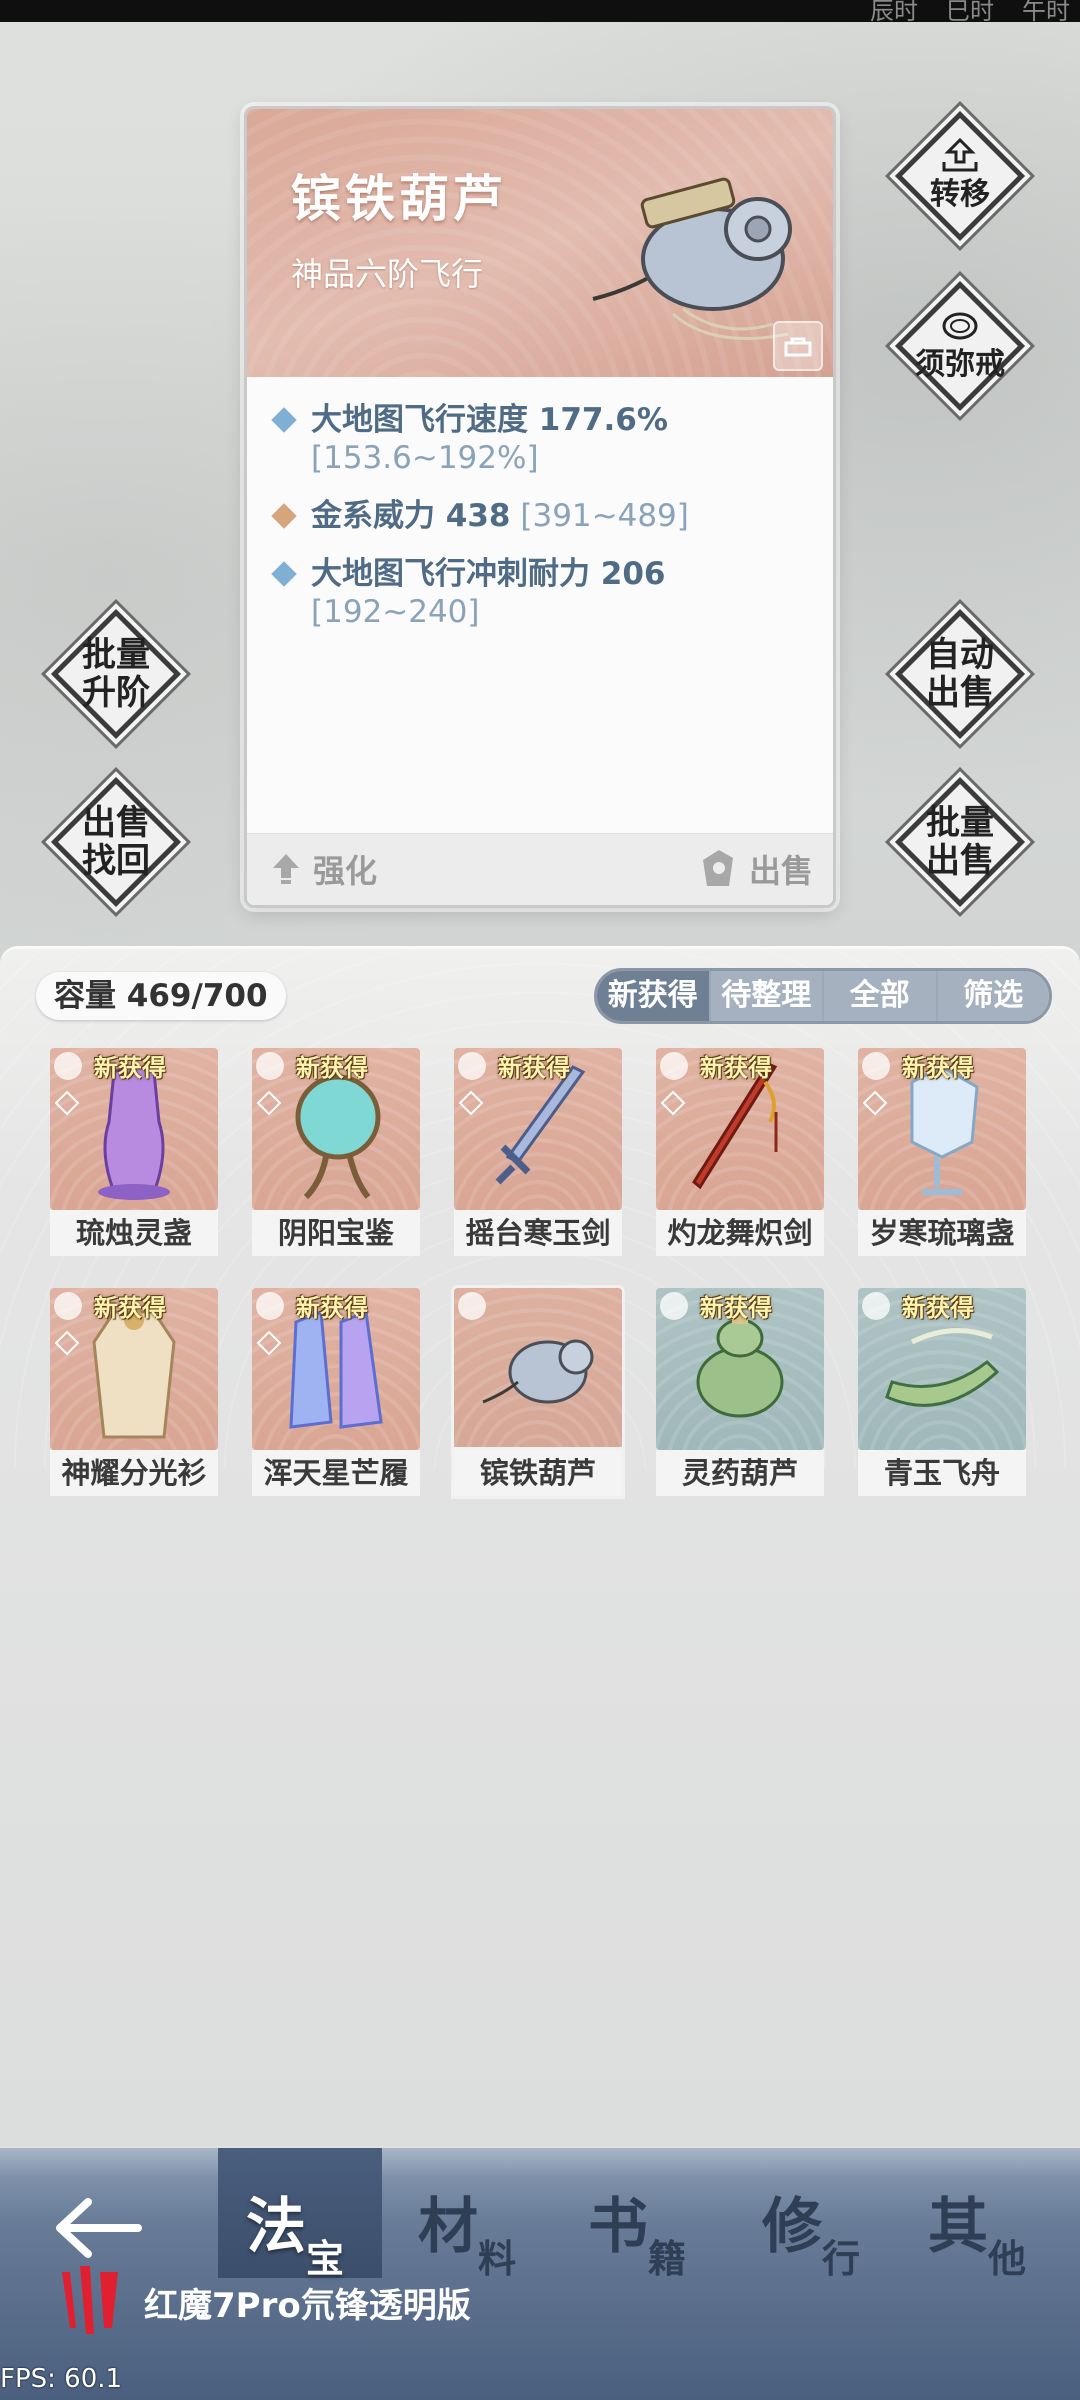 Image resolution: width=1080 pixels, height=2400 pixels. What do you see at coordinates (90, 2300) in the screenshot?
I see `red-magic-logo` at bounding box center [90, 2300].